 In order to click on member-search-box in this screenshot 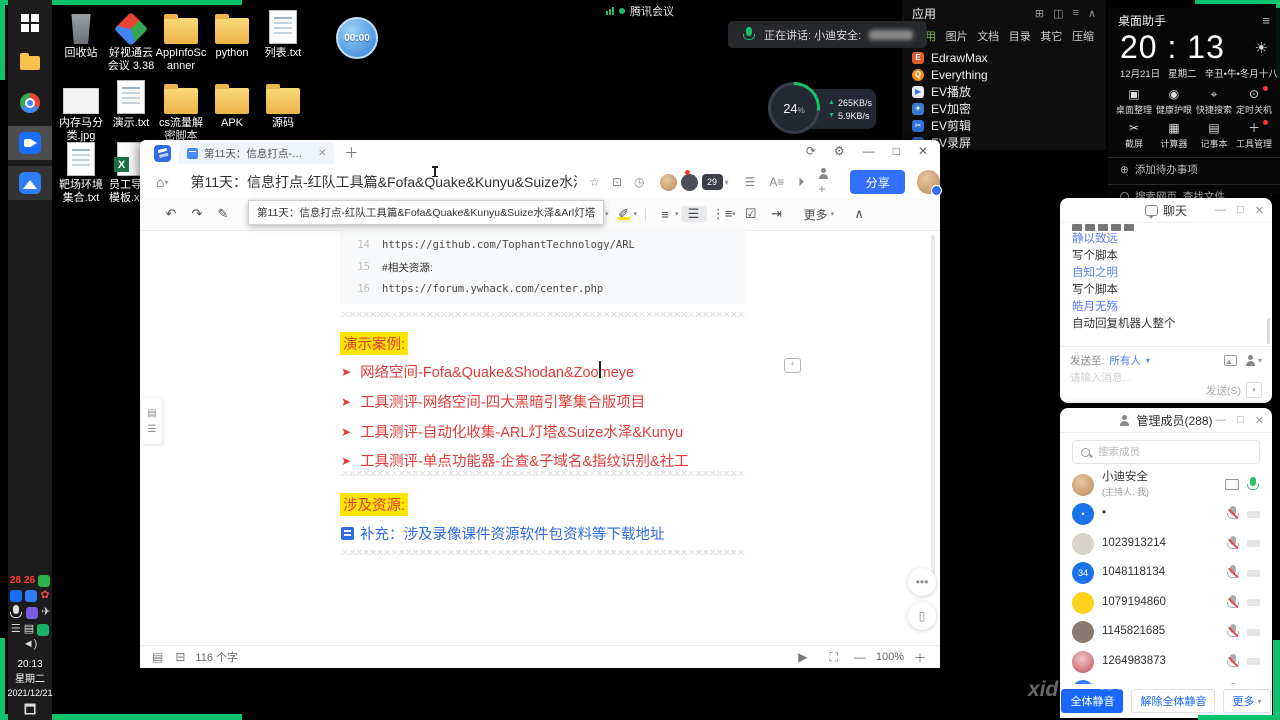, I will do `click(1166, 452)`.